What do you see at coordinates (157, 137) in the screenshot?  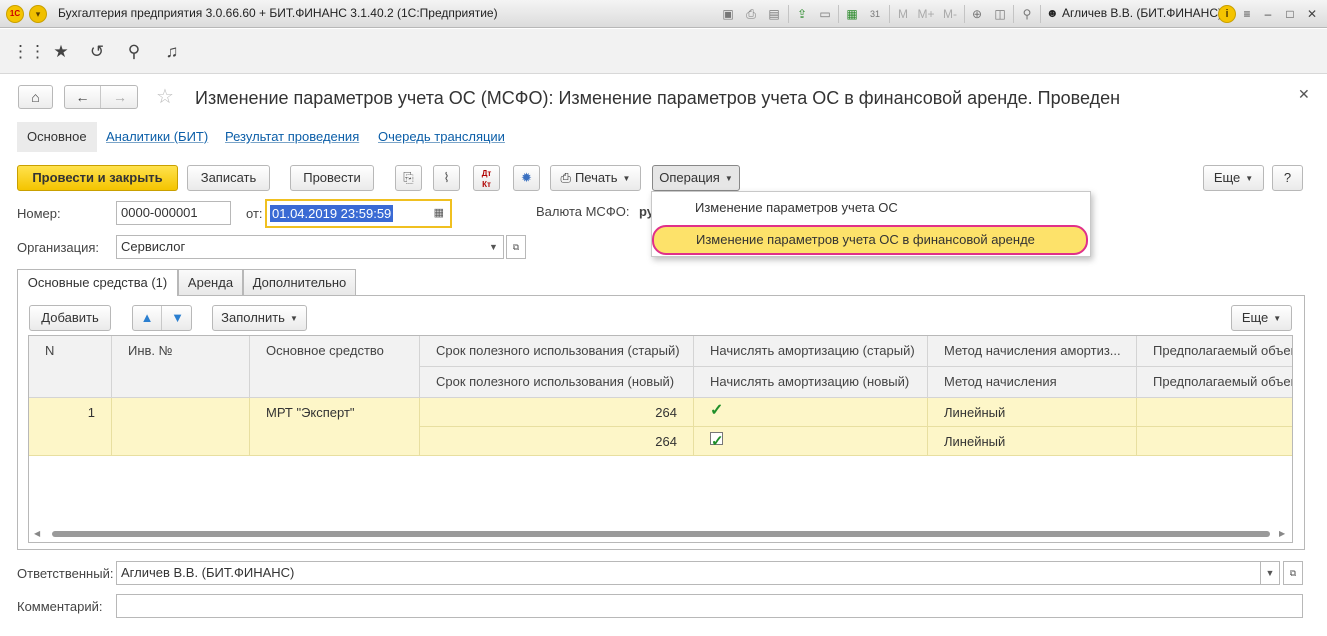 I see `tab-analytics: Аналитики (БИТ)` at bounding box center [157, 137].